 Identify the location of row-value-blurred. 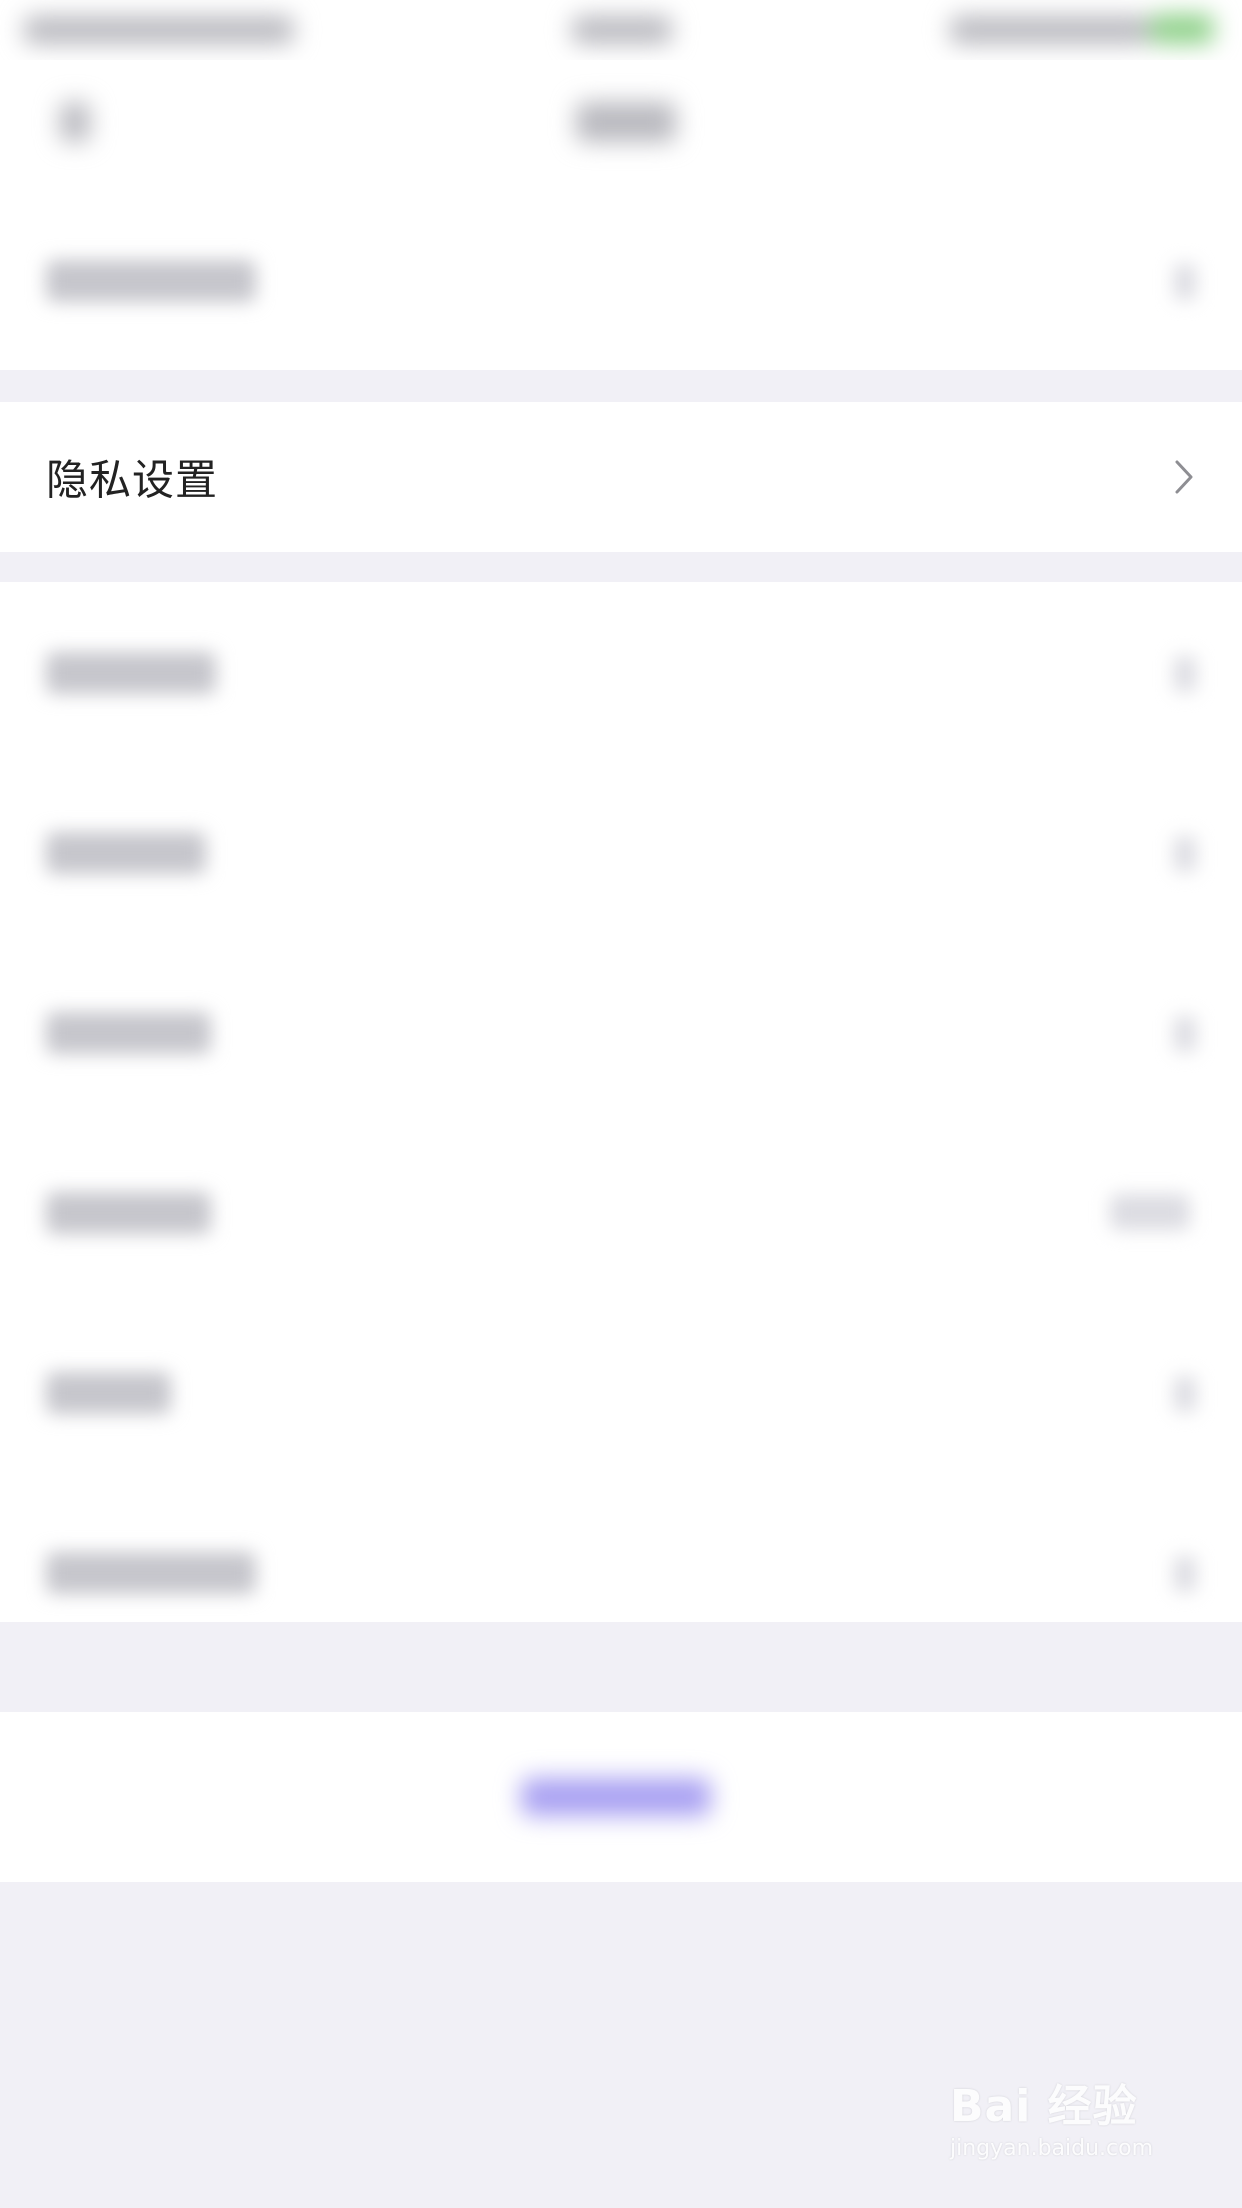
(1150, 1212).